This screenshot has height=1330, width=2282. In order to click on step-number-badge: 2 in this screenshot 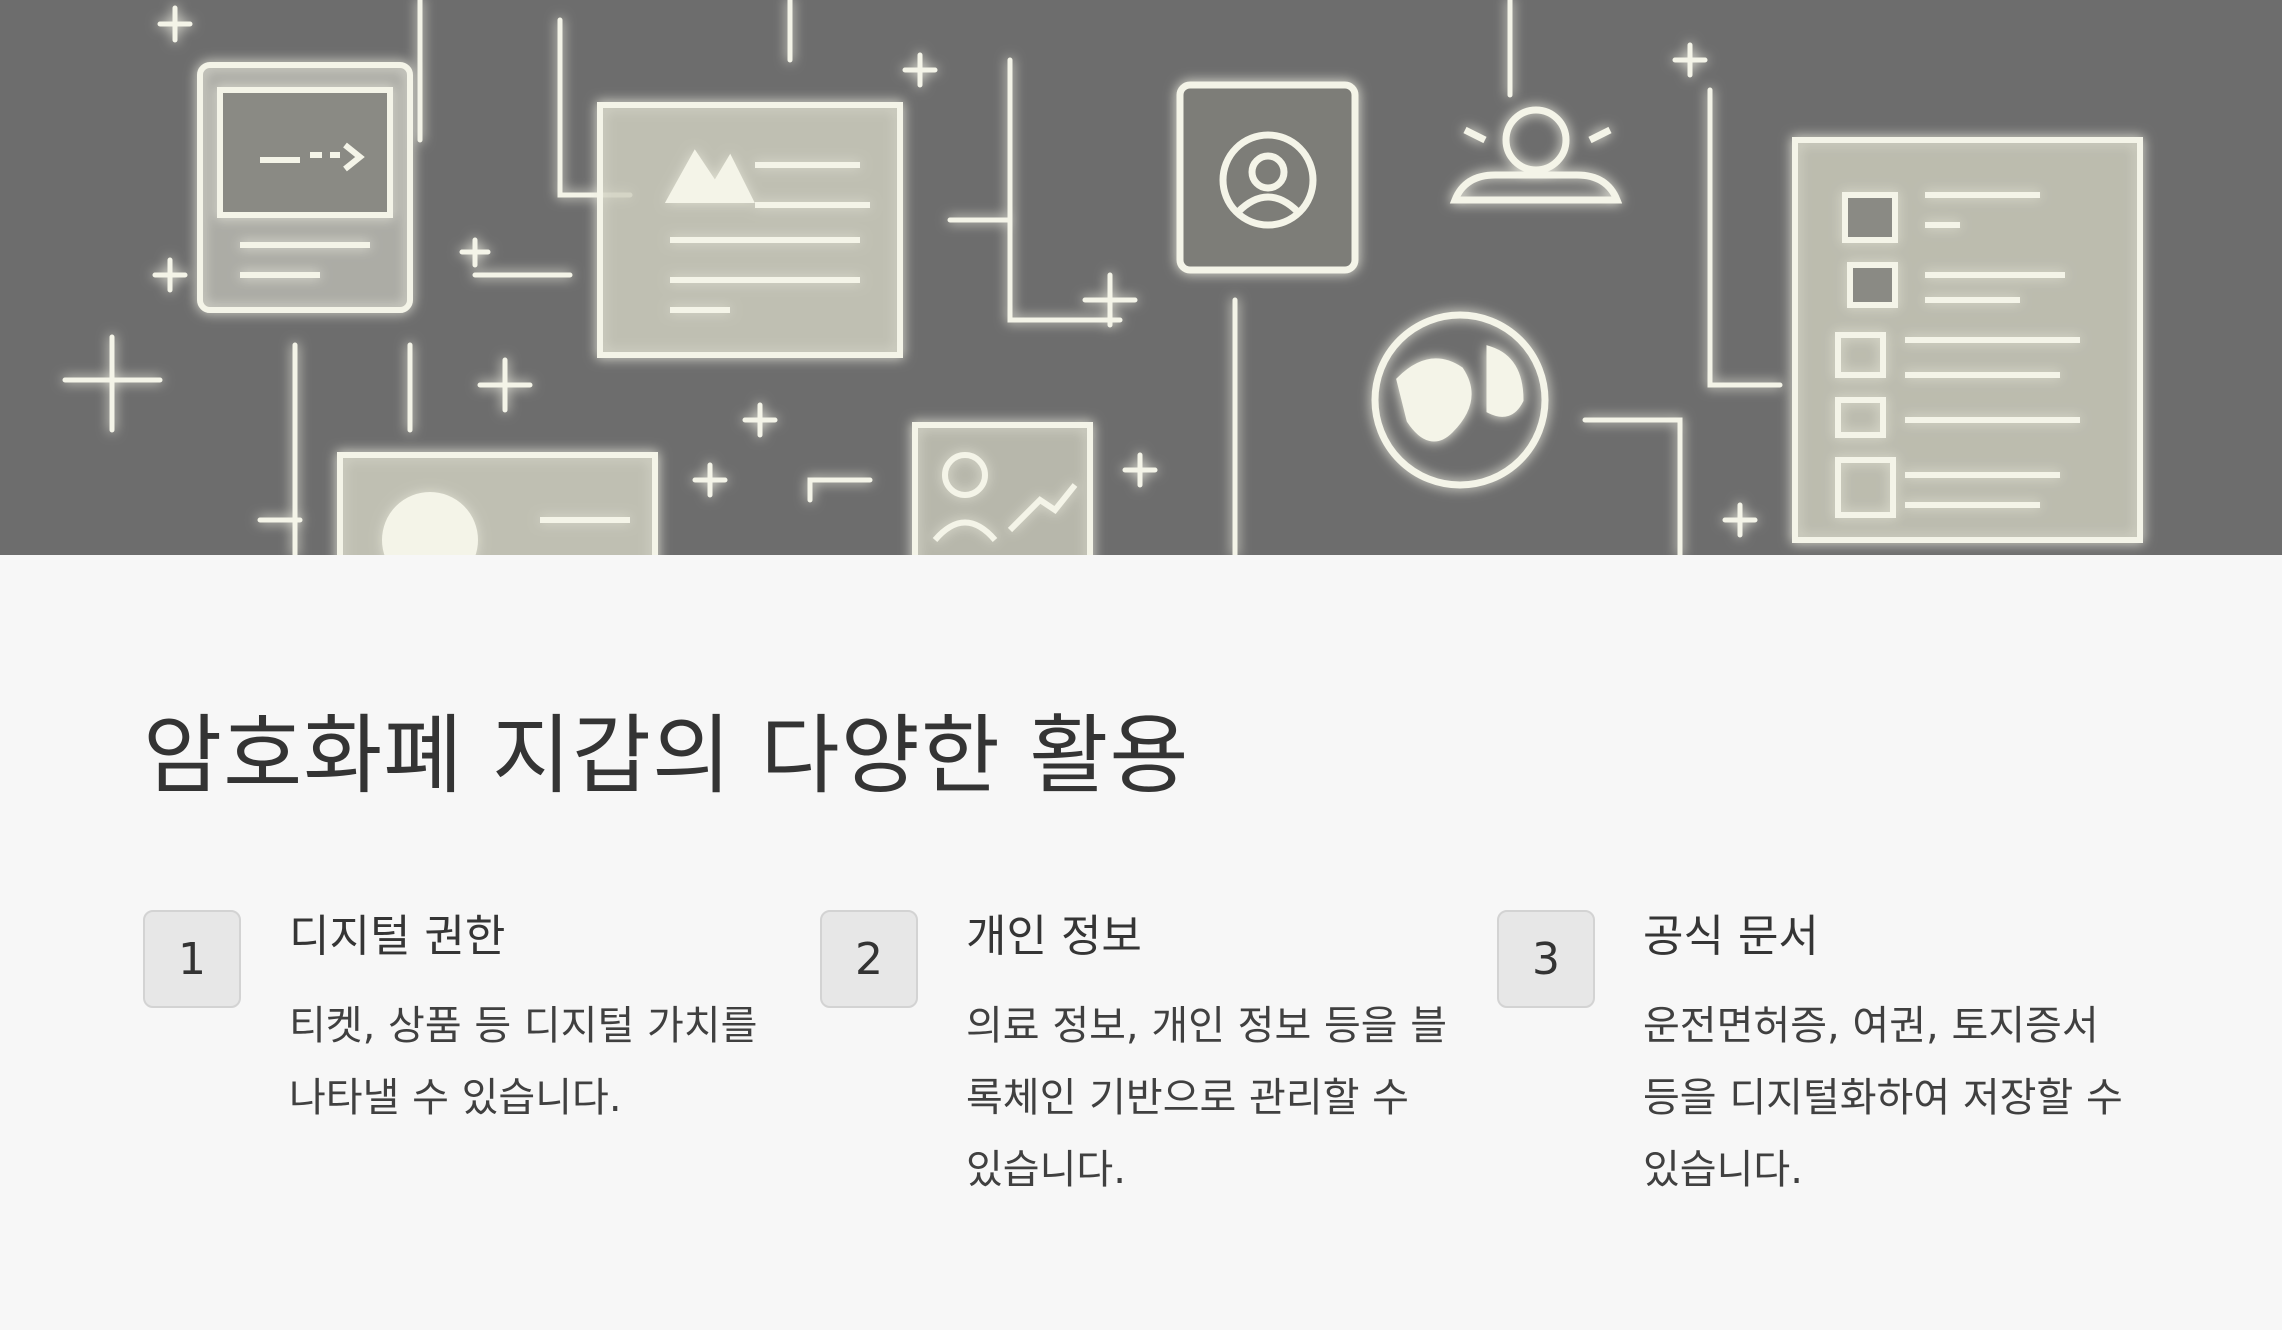, I will do `click(869, 959)`.